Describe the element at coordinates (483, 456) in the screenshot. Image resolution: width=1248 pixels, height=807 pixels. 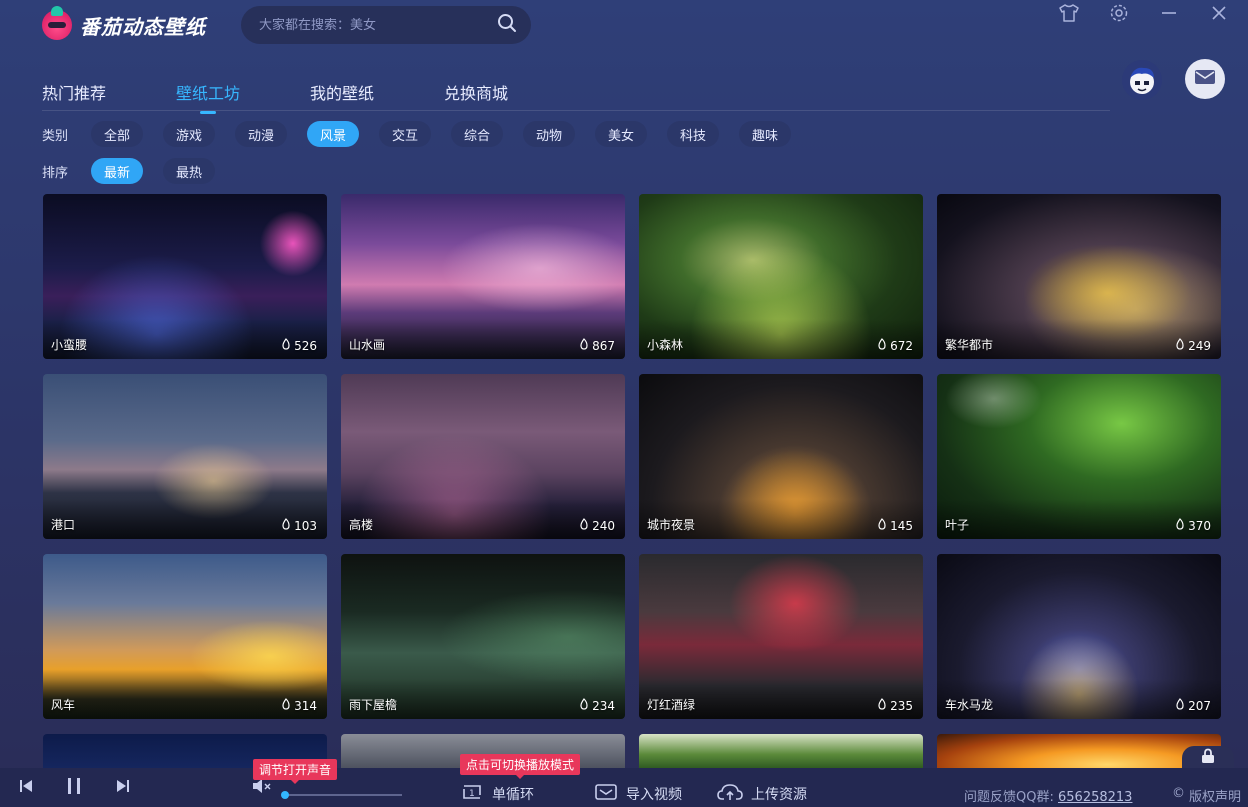
I see `wallpaper-card: 高楼 240` at that location.